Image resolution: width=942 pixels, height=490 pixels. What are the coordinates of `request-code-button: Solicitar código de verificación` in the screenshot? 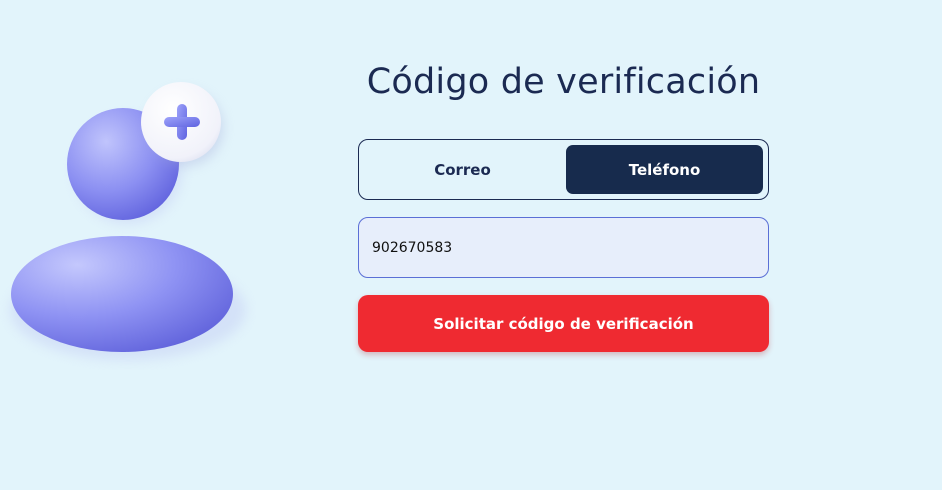 It's located at (563, 323).